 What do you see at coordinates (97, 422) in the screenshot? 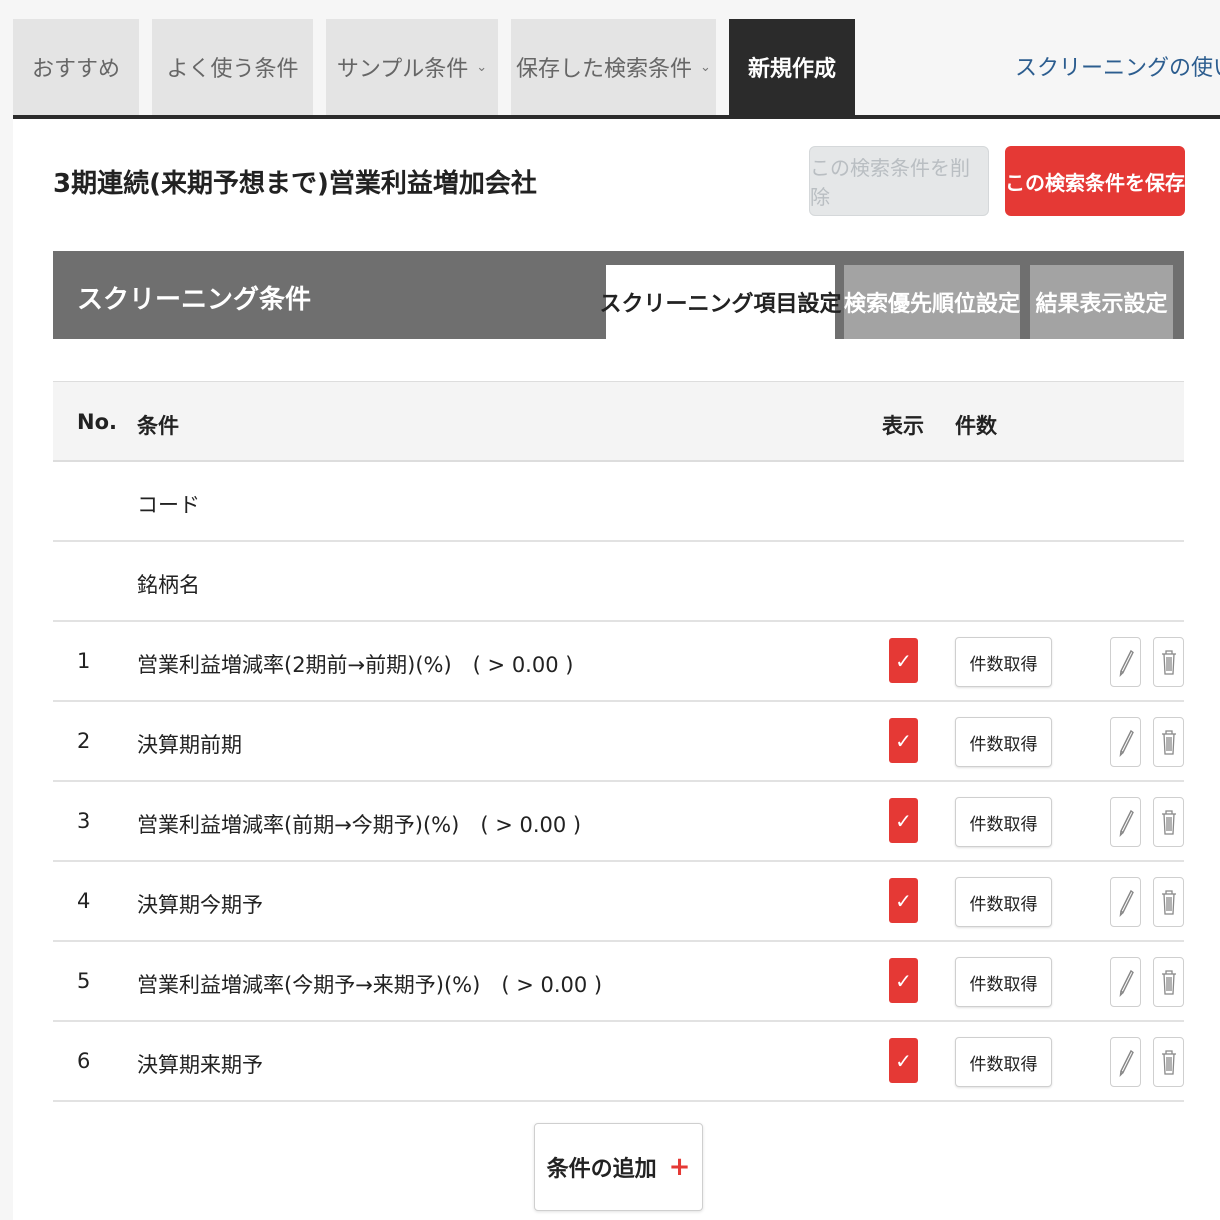
I see `header-no: No.` at bounding box center [97, 422].